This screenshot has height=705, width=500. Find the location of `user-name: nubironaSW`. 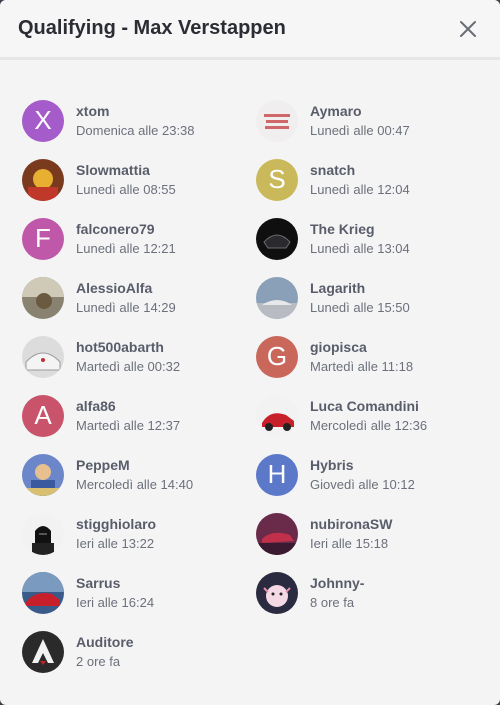

user-name: nubironaSW is located at coordinates (351, 524).